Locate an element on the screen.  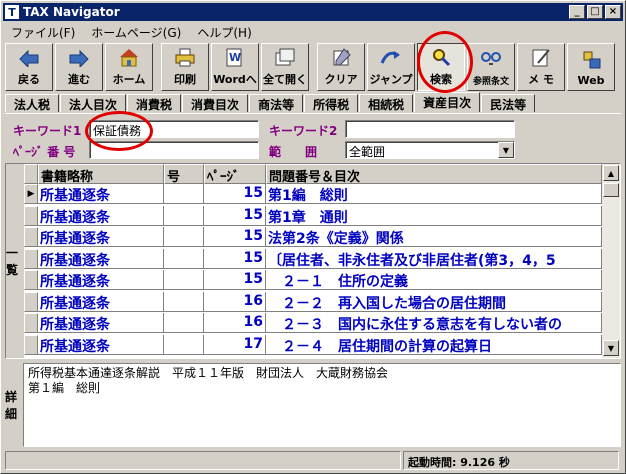
detail-line-1: 所得税基本通達逐条解説 平成１１年版 財団法人 大蔵財務協会 is located at coordinates (208, 373).